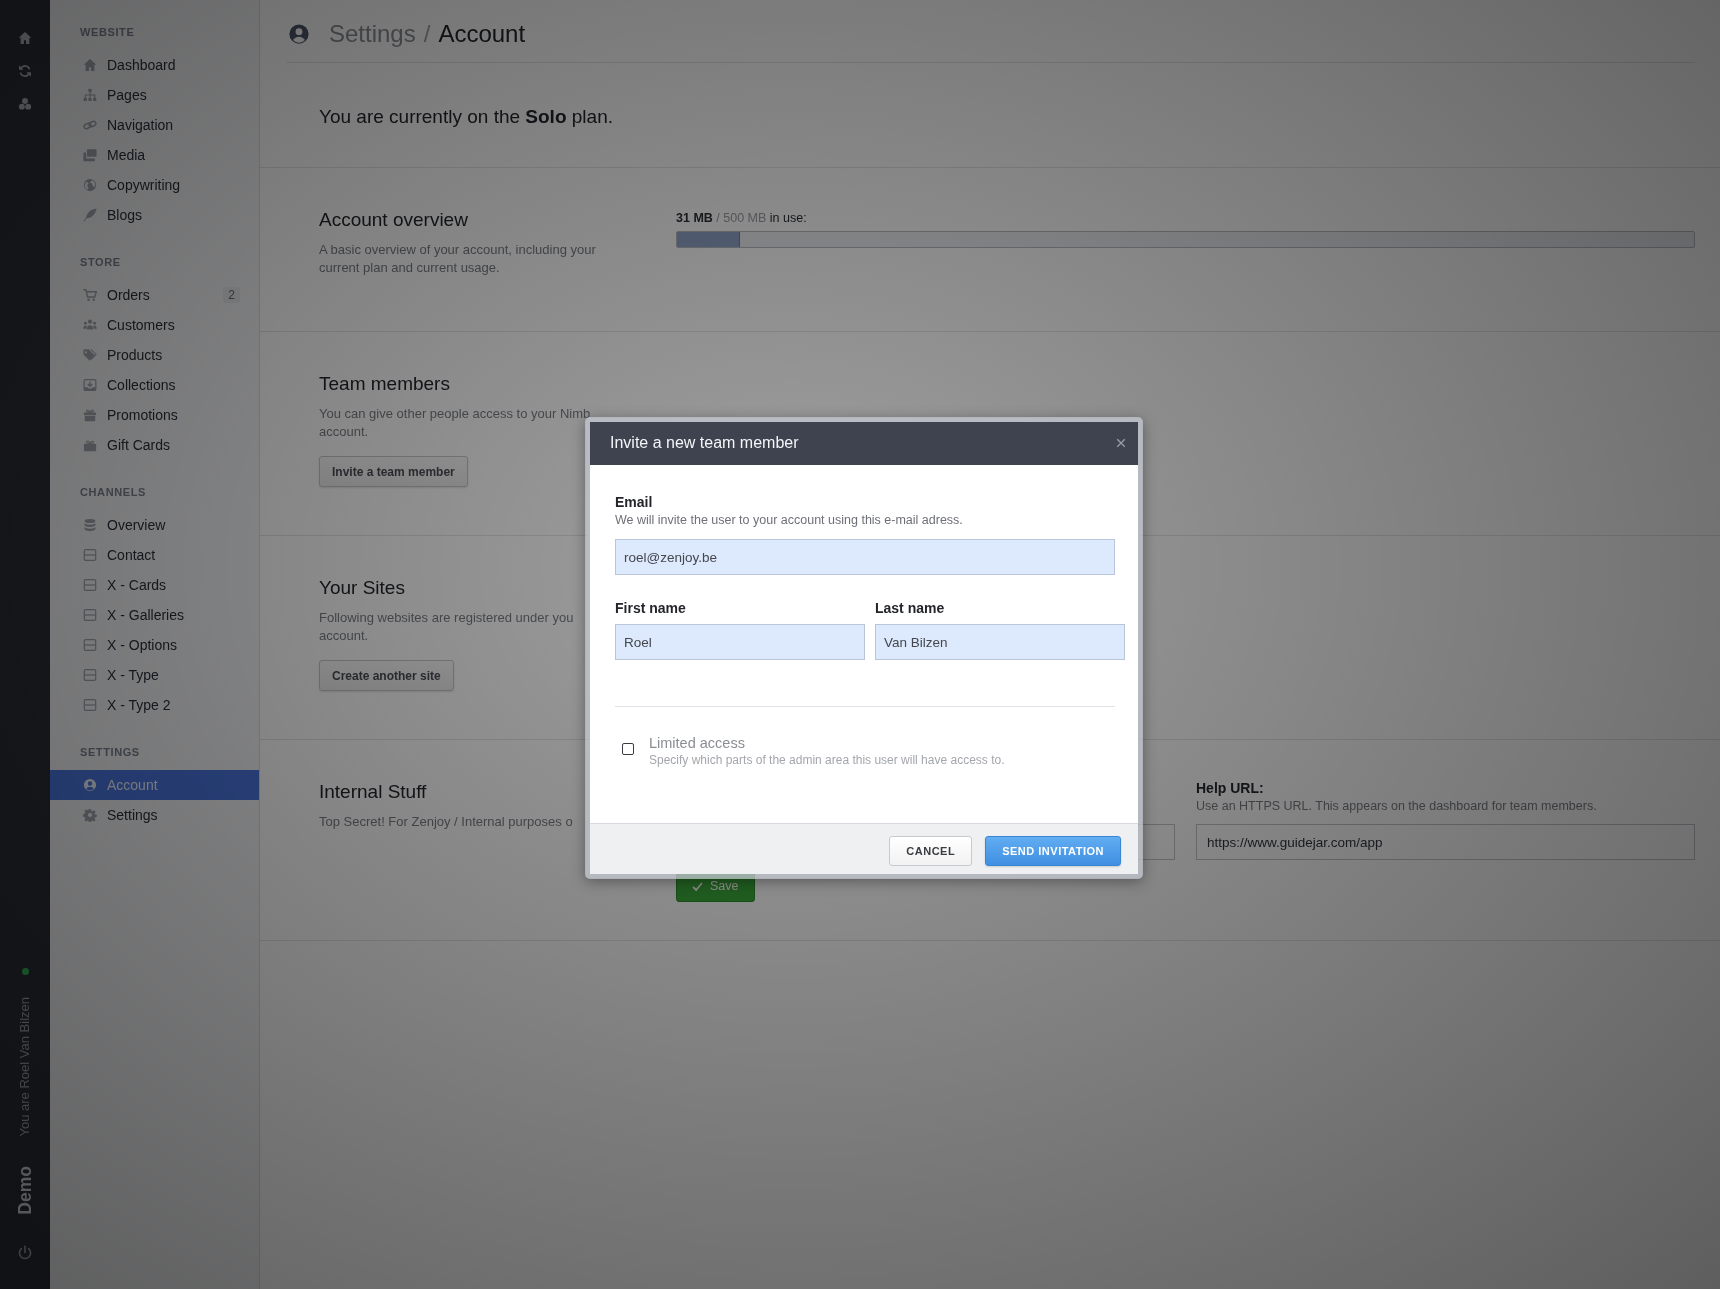  What do you see at coordinates (865, 557) in the screenshot?
I see `email-input: roel@zenjoy.be` at bounding box center [865, 557].